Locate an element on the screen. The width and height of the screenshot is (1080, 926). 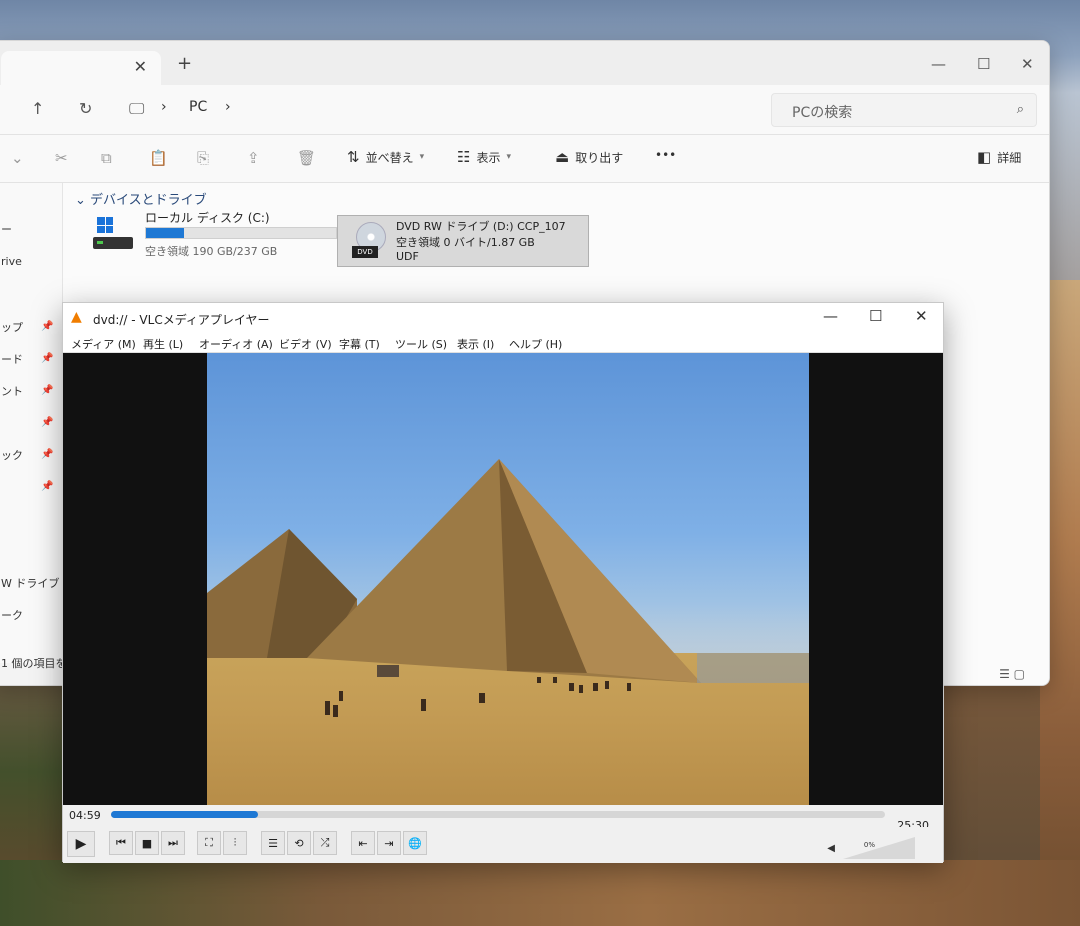
previous-button: ⏮ is located at coordinates (121, 843).